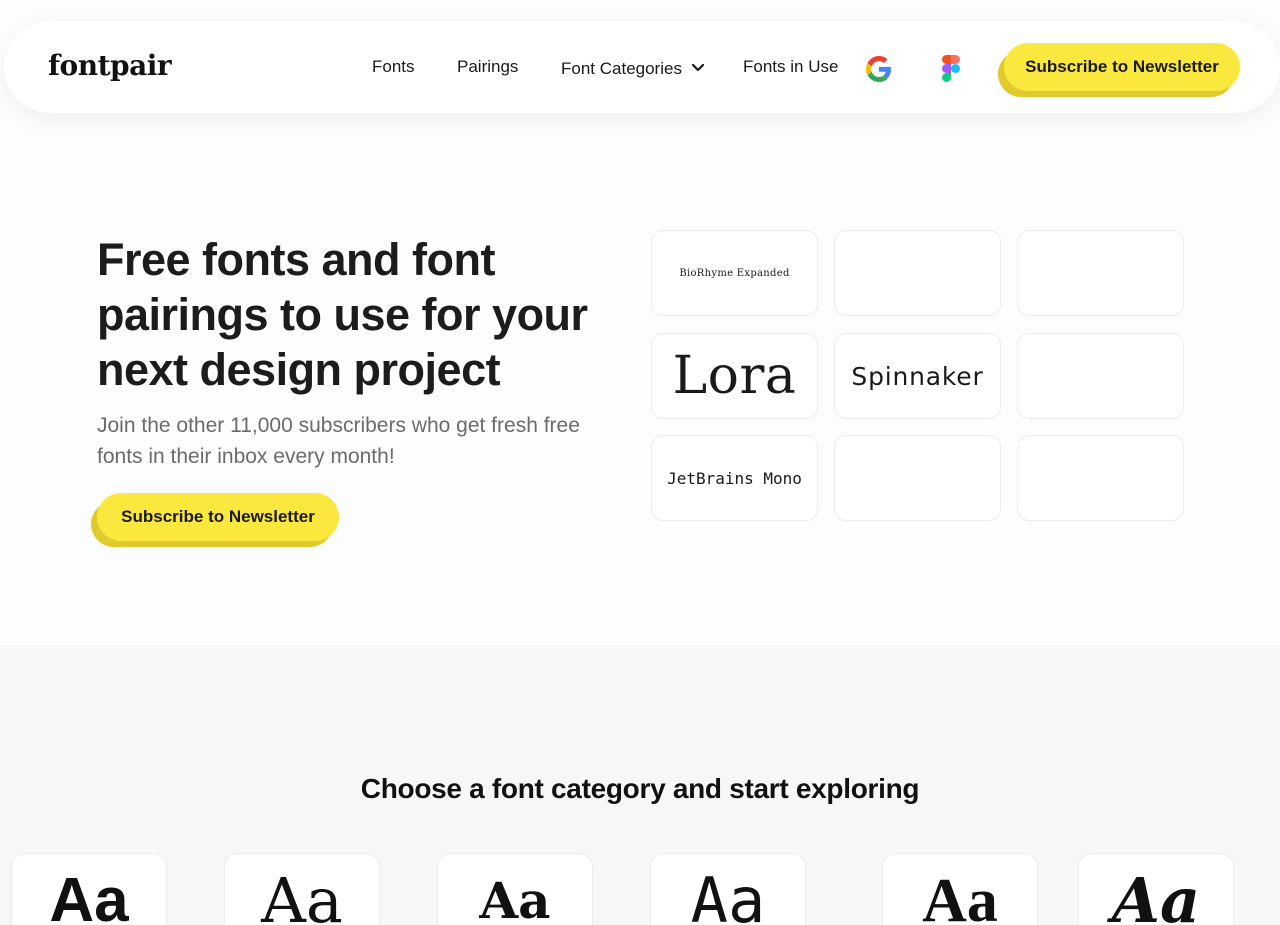 Image resolution: width=1280 pixels, height=925 pixels. I want to click on font-tile-biorhyme-expanded: BioRhyme Expanded, so click(734, 273).